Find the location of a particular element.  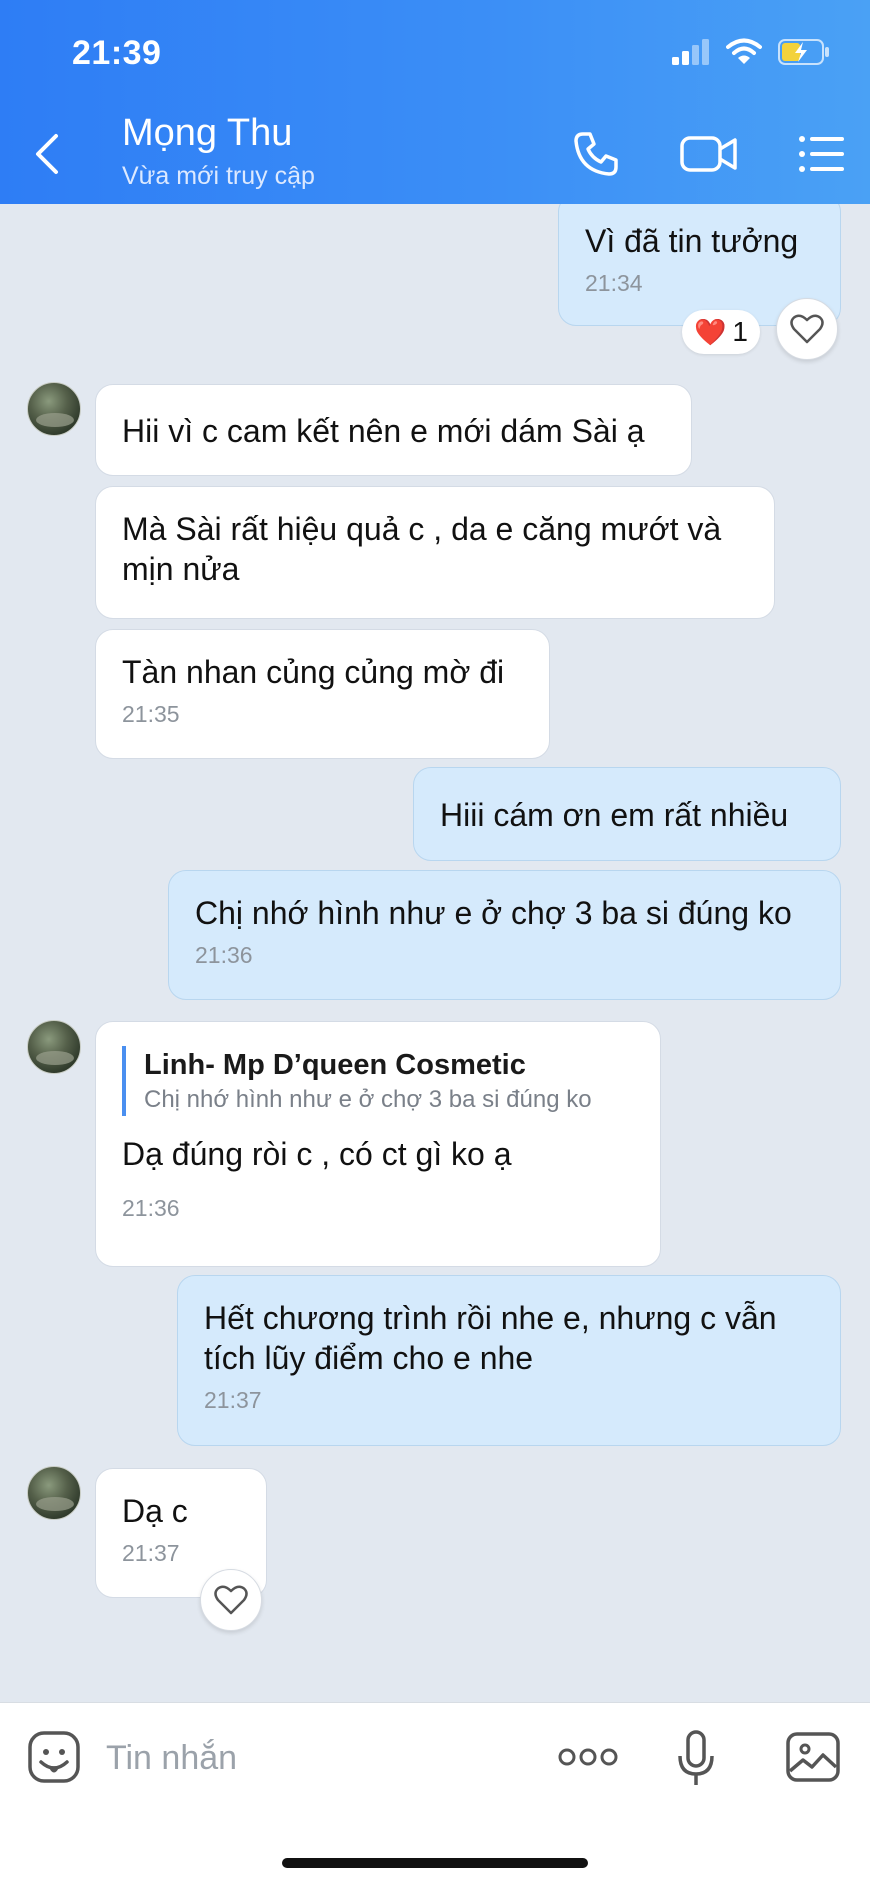

status-time: 21:39 is located at coordinates (117, 53).